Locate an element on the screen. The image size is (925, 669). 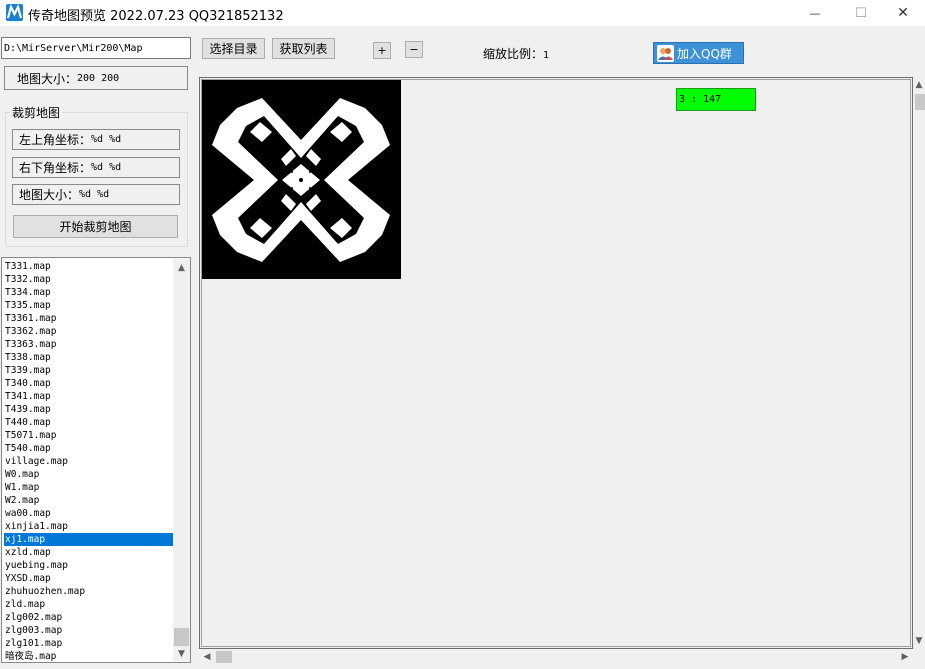
list-item: T3361.map is located at coordinates (89, 318).